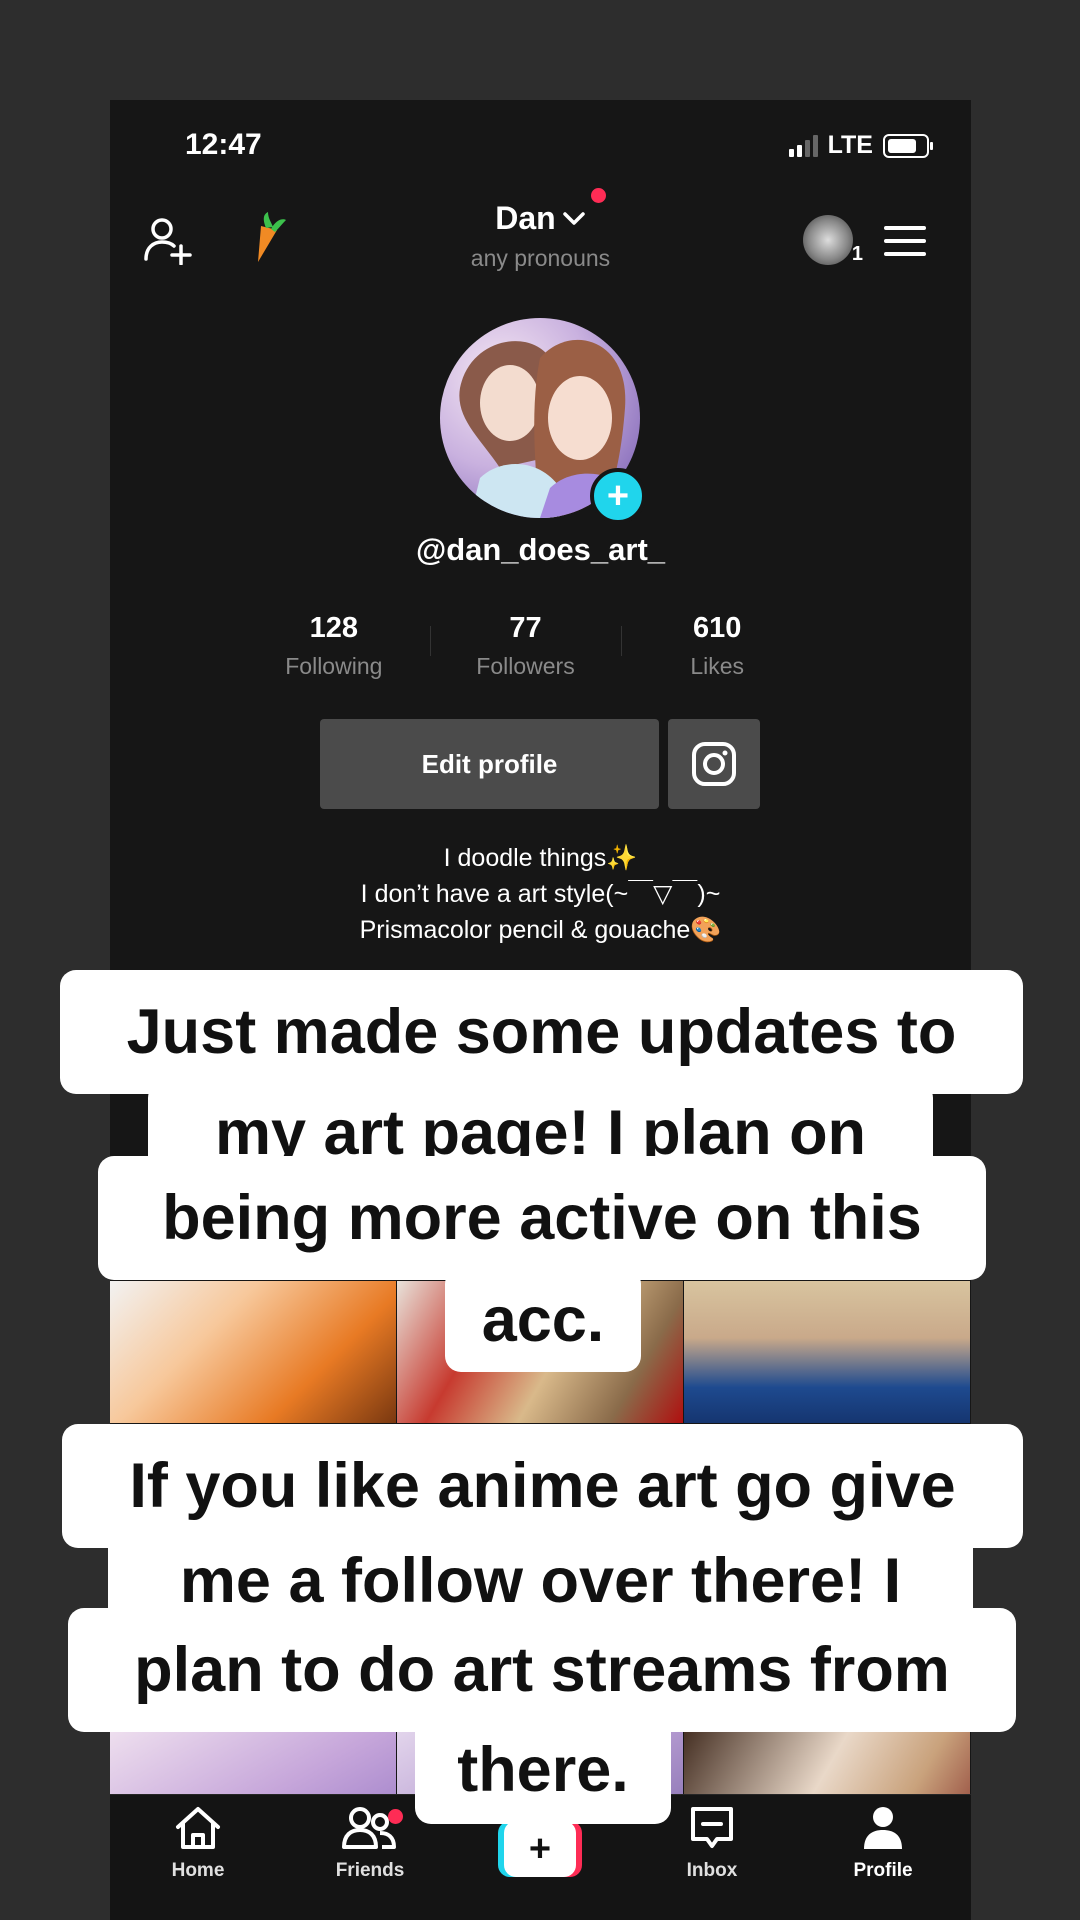 The image size is (1080, 1920). Describe the element at coordinates (542, 1670) in the screenshot. I see `caption-line: plan to do art streams from` at that location.